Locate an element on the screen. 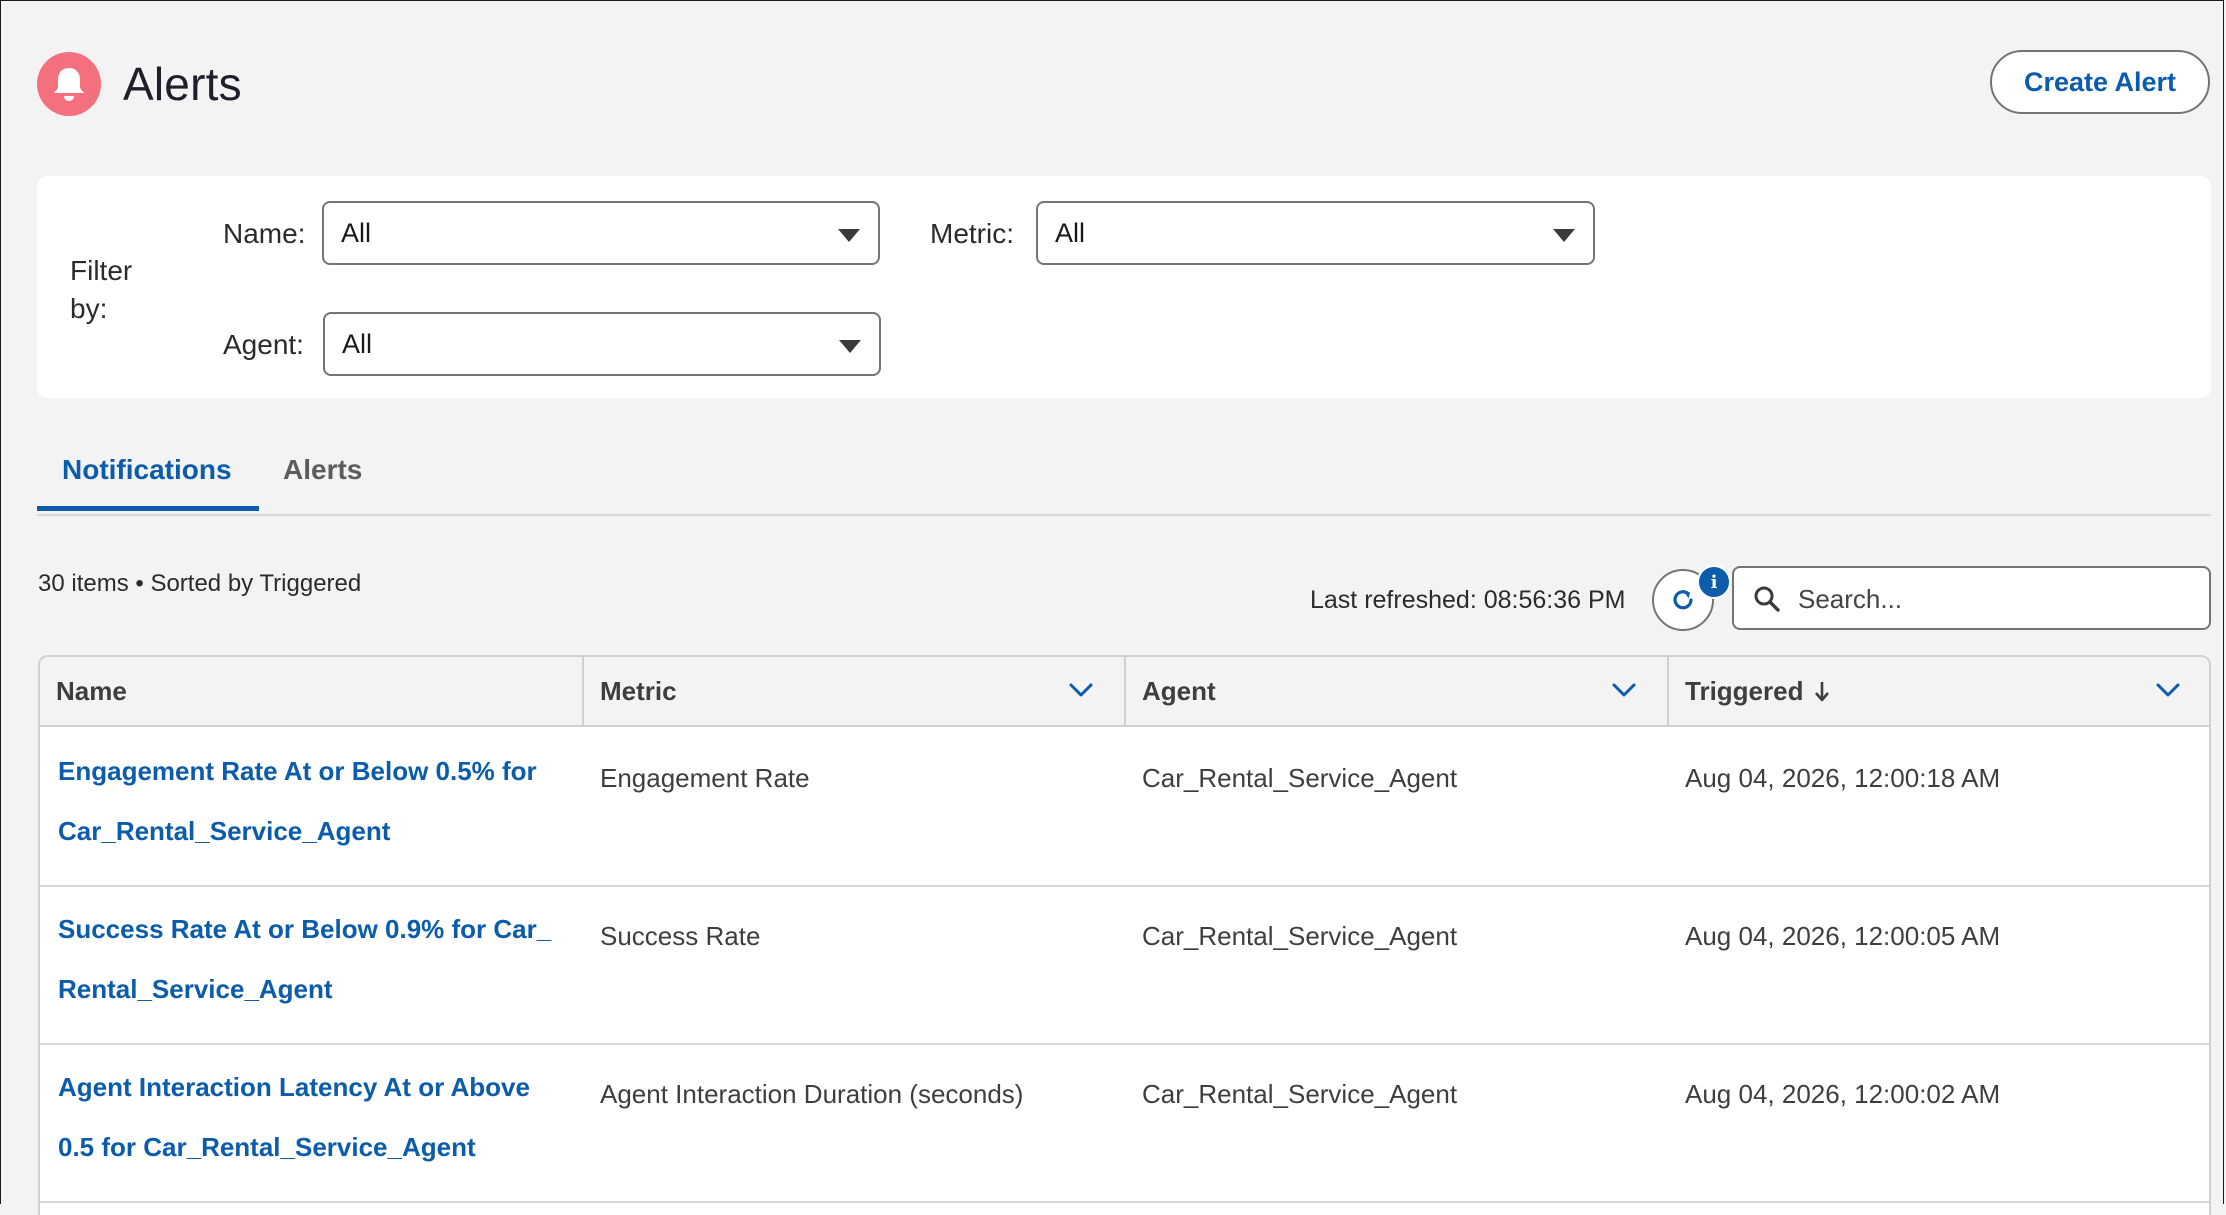  info-icon: i is located at coordinates (1714, 582).